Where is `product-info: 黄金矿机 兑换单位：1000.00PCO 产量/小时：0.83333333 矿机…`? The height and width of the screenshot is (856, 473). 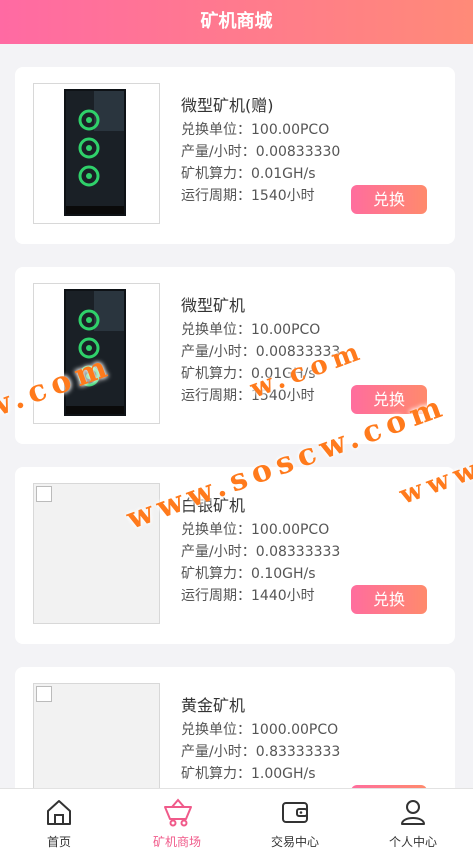
product-info: 黄金矿机 兑换单位：1000.00PCO 产量/小时：0.83333333 矿机… is located at coordinates (260, 739).